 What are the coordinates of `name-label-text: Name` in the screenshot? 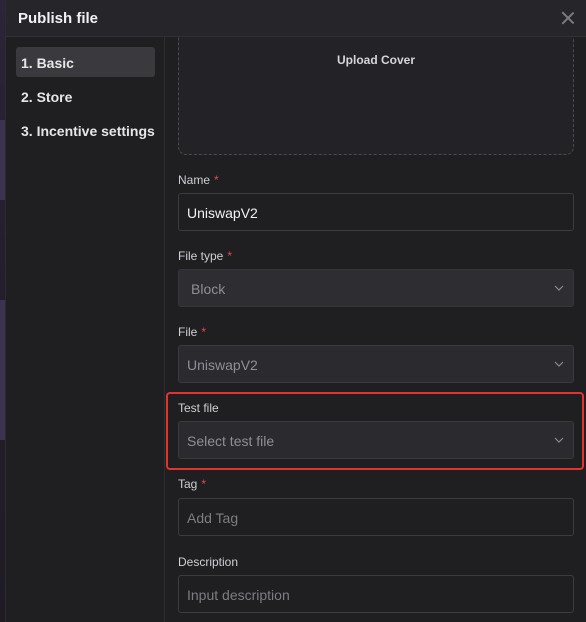 It's located at (194, 180).